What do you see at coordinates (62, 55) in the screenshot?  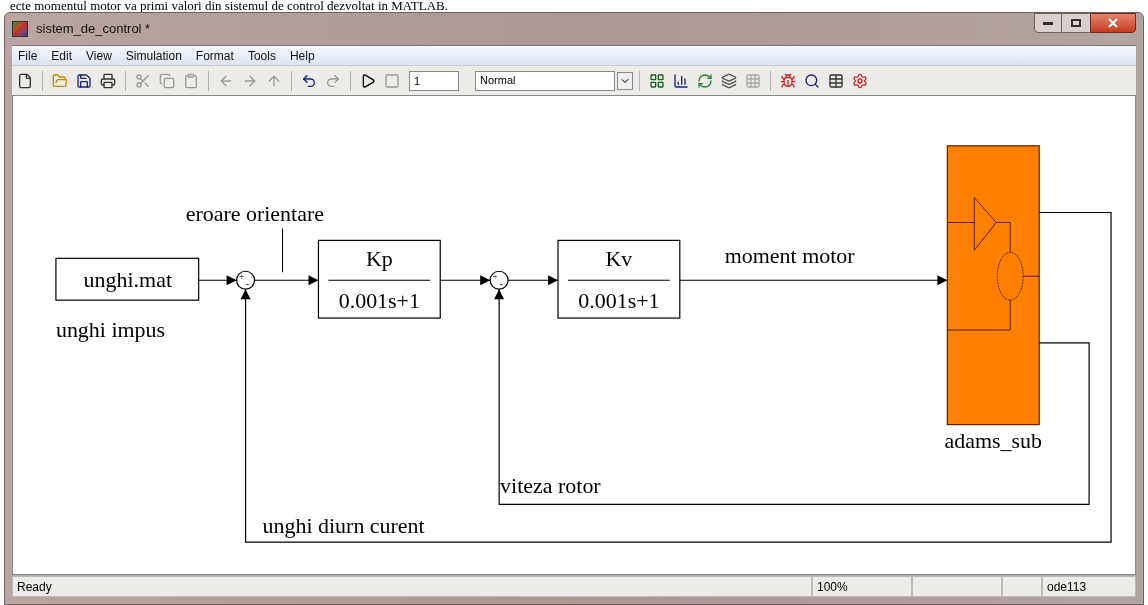 I see `menu-item: Edit` at bounding box center [62, 55].